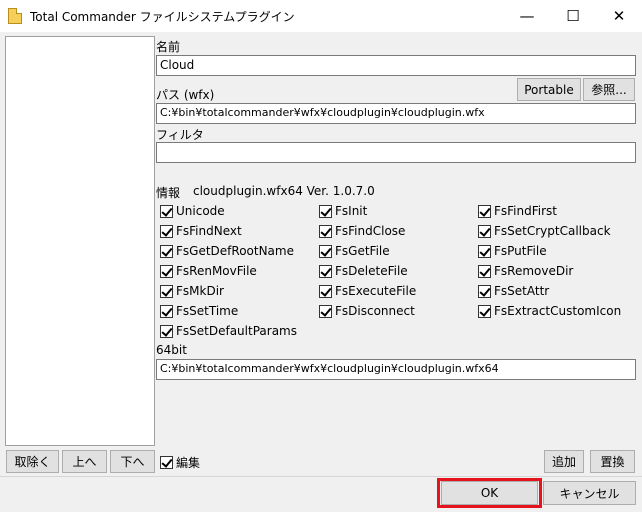 The width and height of the screenshot is (642, 512). Describe the element at coordinates (180, 135) in the screenshot. I see `filter-label: フィルタ` at that location.